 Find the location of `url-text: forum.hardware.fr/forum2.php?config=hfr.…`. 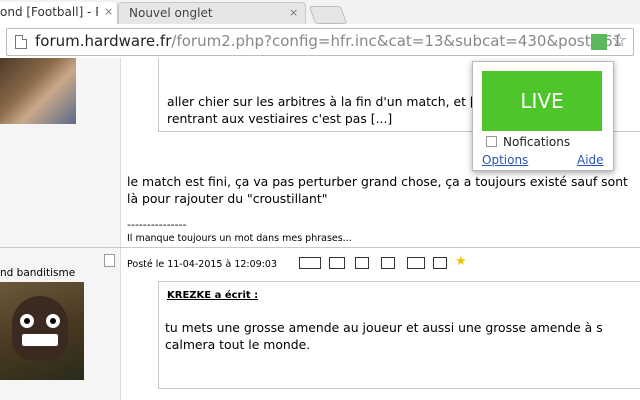

url-text: forum.hardware.fr/forum2.php?config=hfr.… is located at coordinates (328, 41).